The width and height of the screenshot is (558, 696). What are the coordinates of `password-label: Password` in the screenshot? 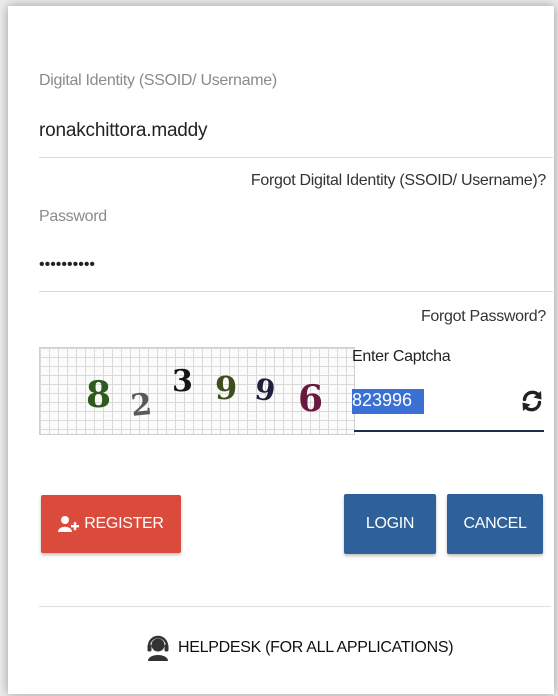 It's located at (73, 216).